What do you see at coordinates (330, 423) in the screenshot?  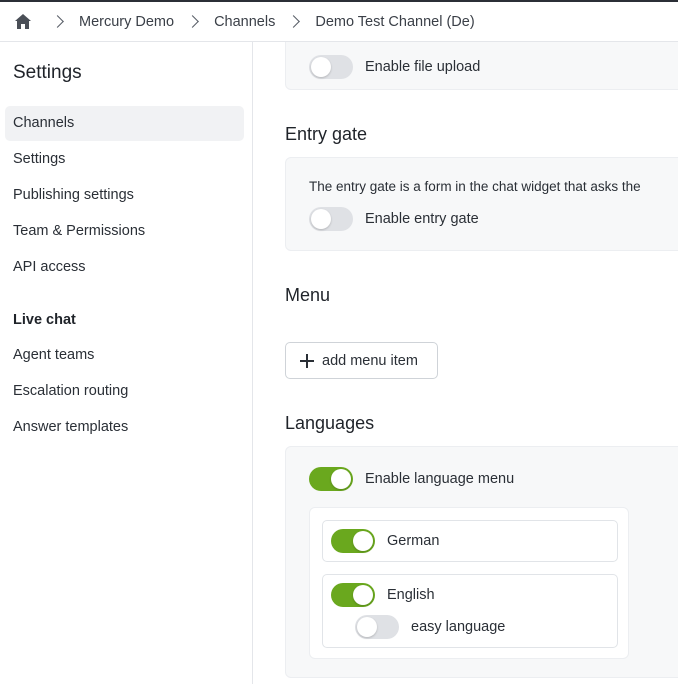 I see `languages-title: Languages` at bounding box center [330, 423].